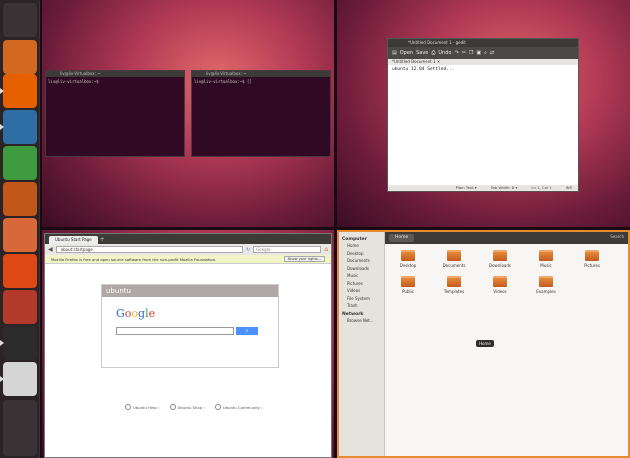 The height and width of the screenshot is (458, 630). I want to click on launcher-firefox-icon, so click(18, 91).